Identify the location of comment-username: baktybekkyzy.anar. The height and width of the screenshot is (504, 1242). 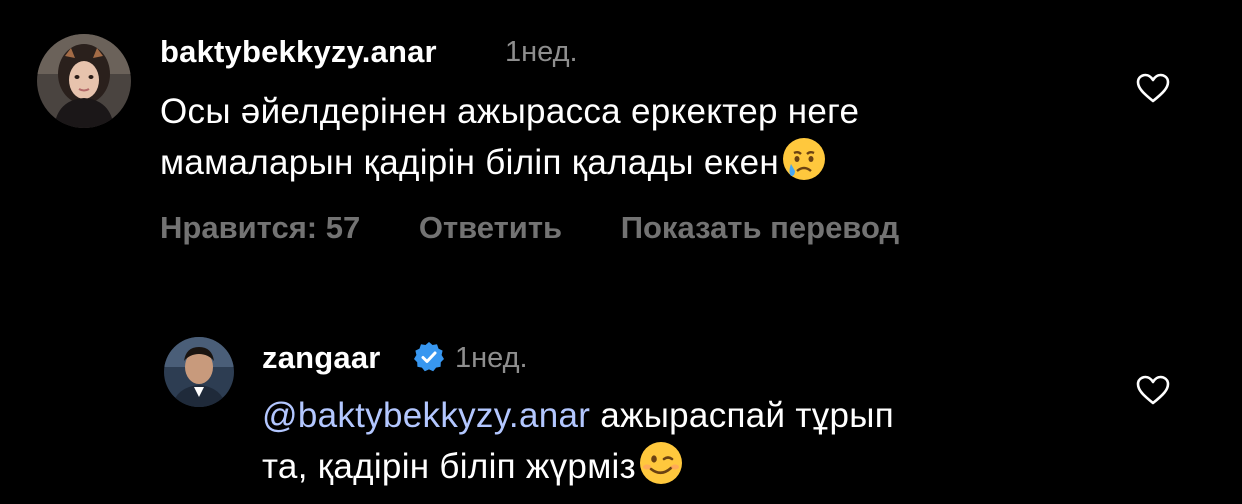
(298, 52).